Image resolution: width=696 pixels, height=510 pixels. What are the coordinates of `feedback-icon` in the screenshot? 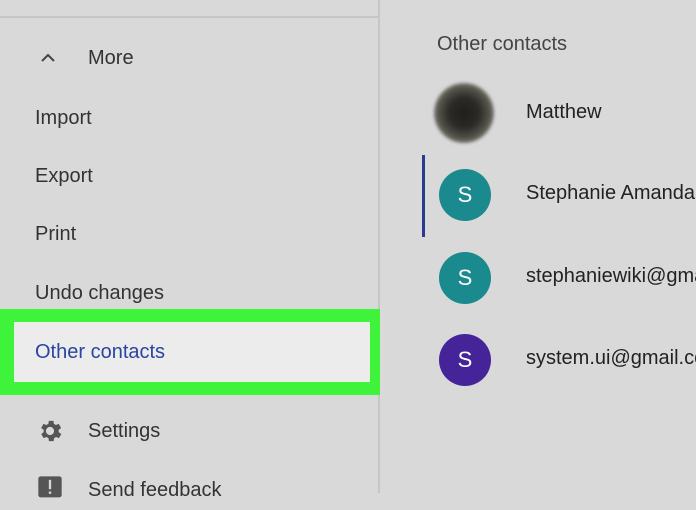 It's located at (50, 487).